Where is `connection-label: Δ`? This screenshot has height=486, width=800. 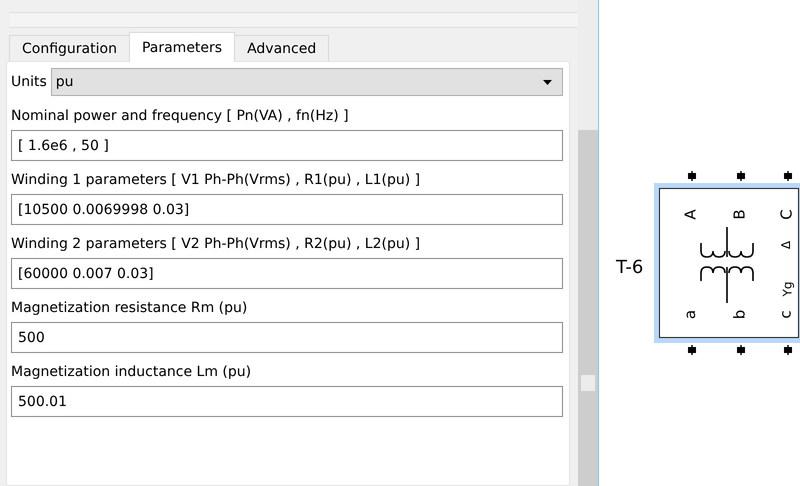
connection-label: Δ is located at coordinates (786, 245).